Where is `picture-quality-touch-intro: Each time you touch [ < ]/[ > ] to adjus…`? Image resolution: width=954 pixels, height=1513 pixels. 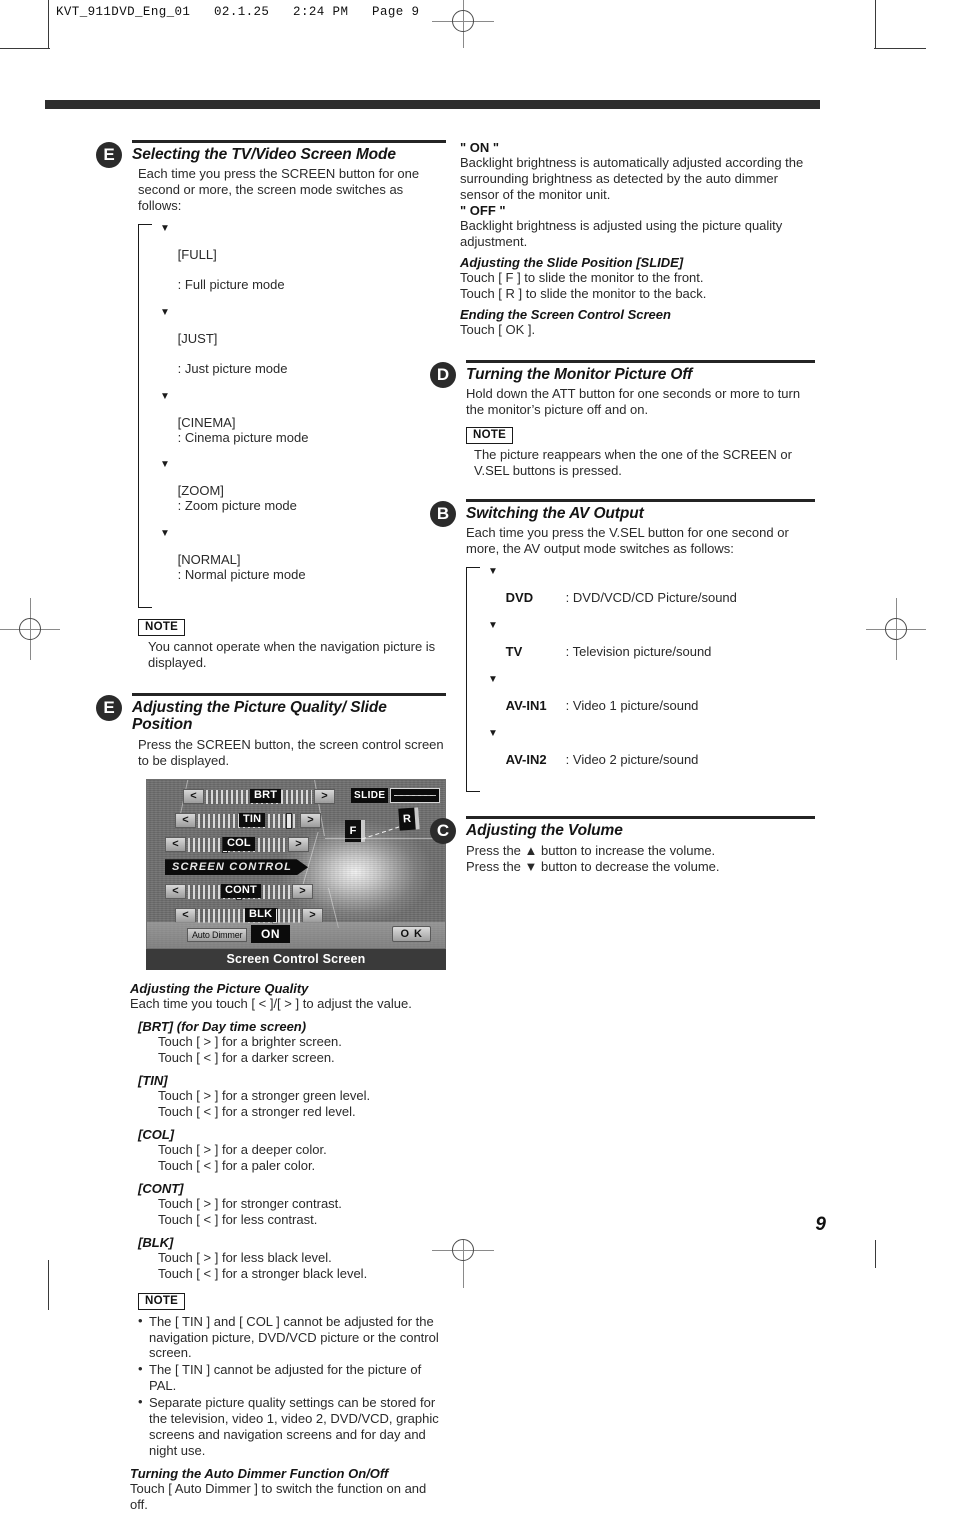
picture-quality-touch-intro: Each time you touch [ < ]/[ > ] to adjus… is located at coordinates (271, 1004).